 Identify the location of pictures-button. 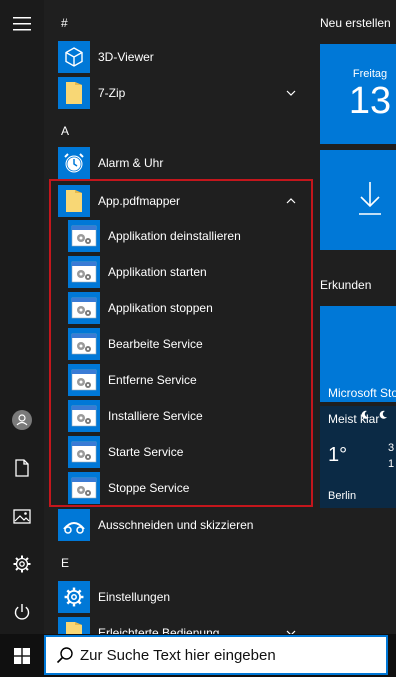
(22, 516).